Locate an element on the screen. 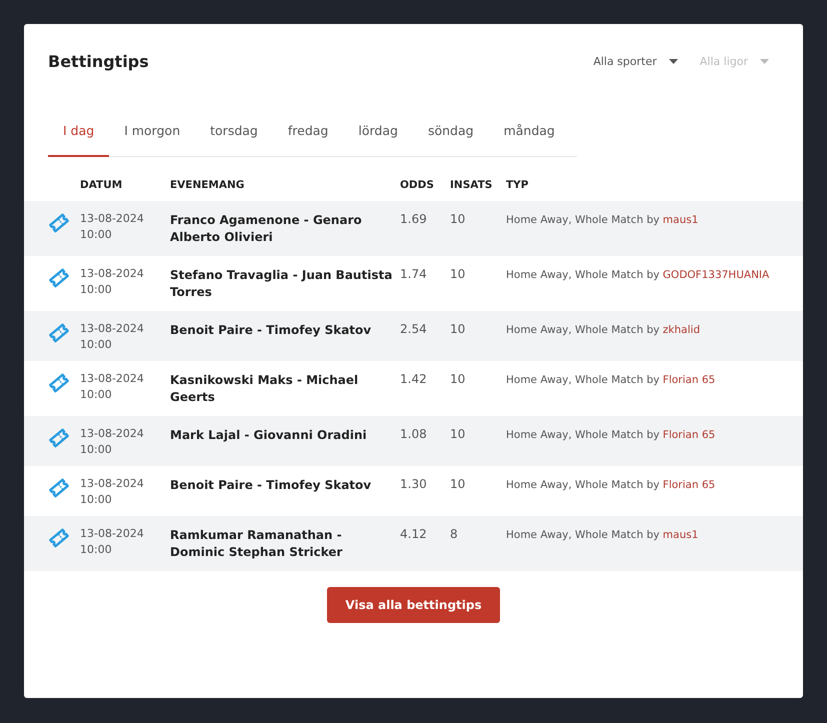 Image resolution: width=827 pixels, height=723 pixels. column-header: DATUM is located at coordinates (102, 185).